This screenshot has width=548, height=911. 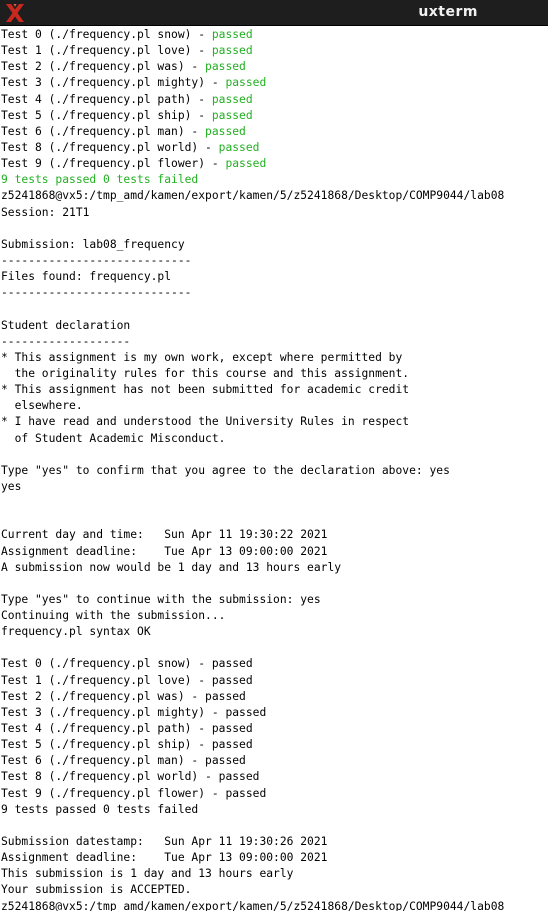 I want to click on terminal-line-text: Test 6 (./frequency.pl man) -, so click(x=103, y=131).